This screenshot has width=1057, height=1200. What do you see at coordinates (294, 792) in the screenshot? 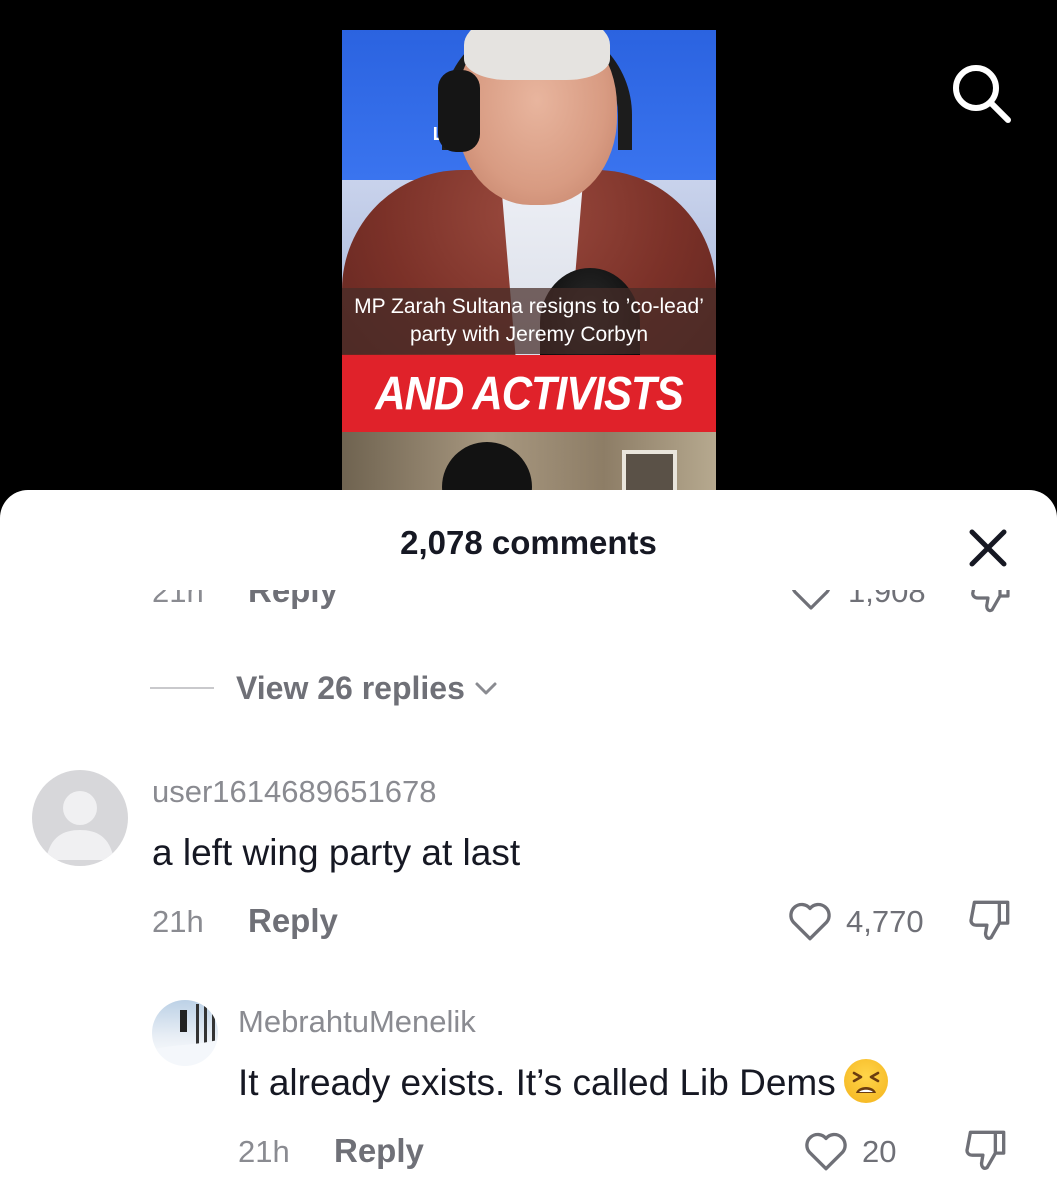
I see `comment-username: user1614689651678` at bounding box center [294, 792].